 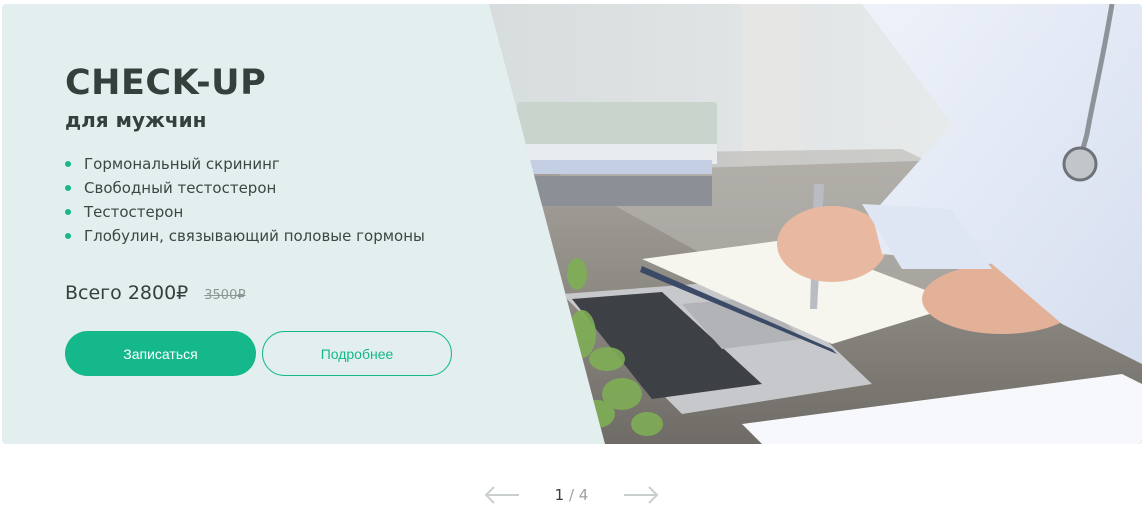 I want to click on arrow-right-icon, so click(x=641, y=495).